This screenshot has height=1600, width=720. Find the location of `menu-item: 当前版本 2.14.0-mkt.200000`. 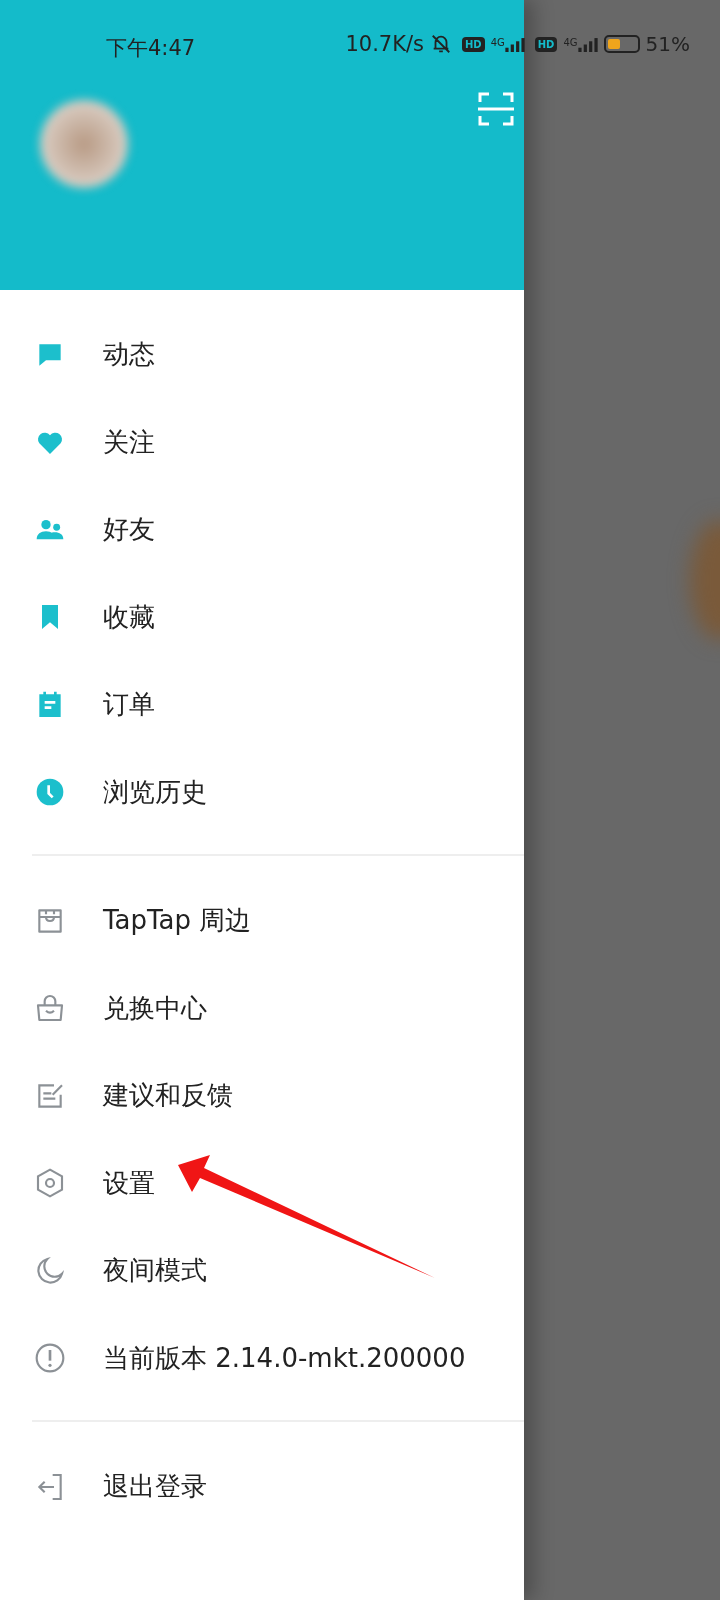

menu-item: 当前版本 2.14.0-mkt.200000 is located at coordinates (284, 1358).